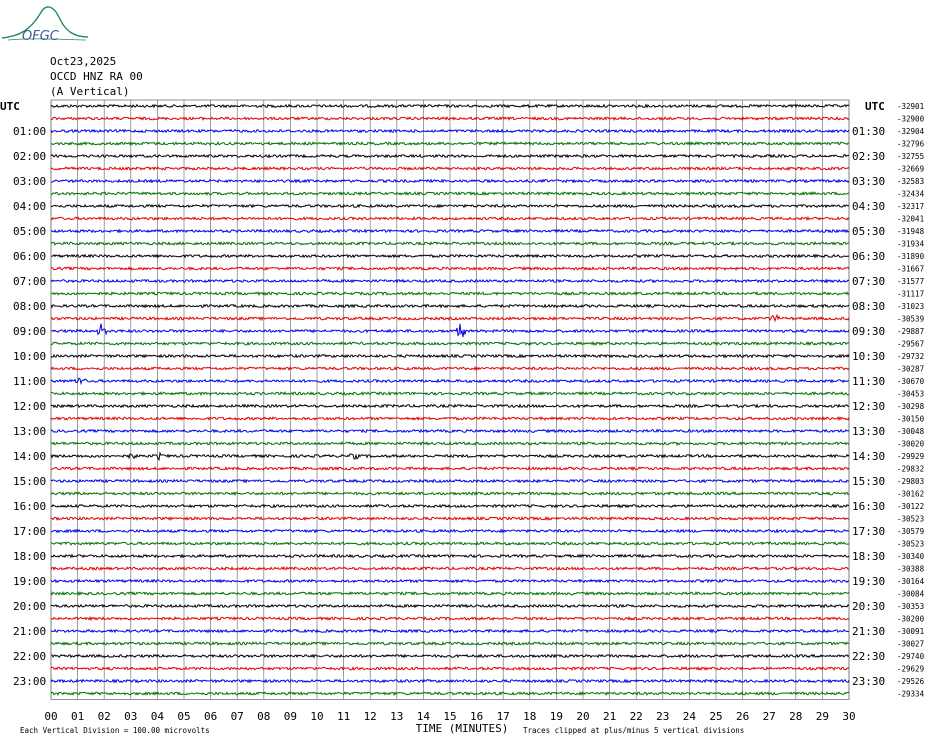  Describe the element at coordinates (911, 131) in the screenshot. I see `trace-offset-label: -32904` at that location.